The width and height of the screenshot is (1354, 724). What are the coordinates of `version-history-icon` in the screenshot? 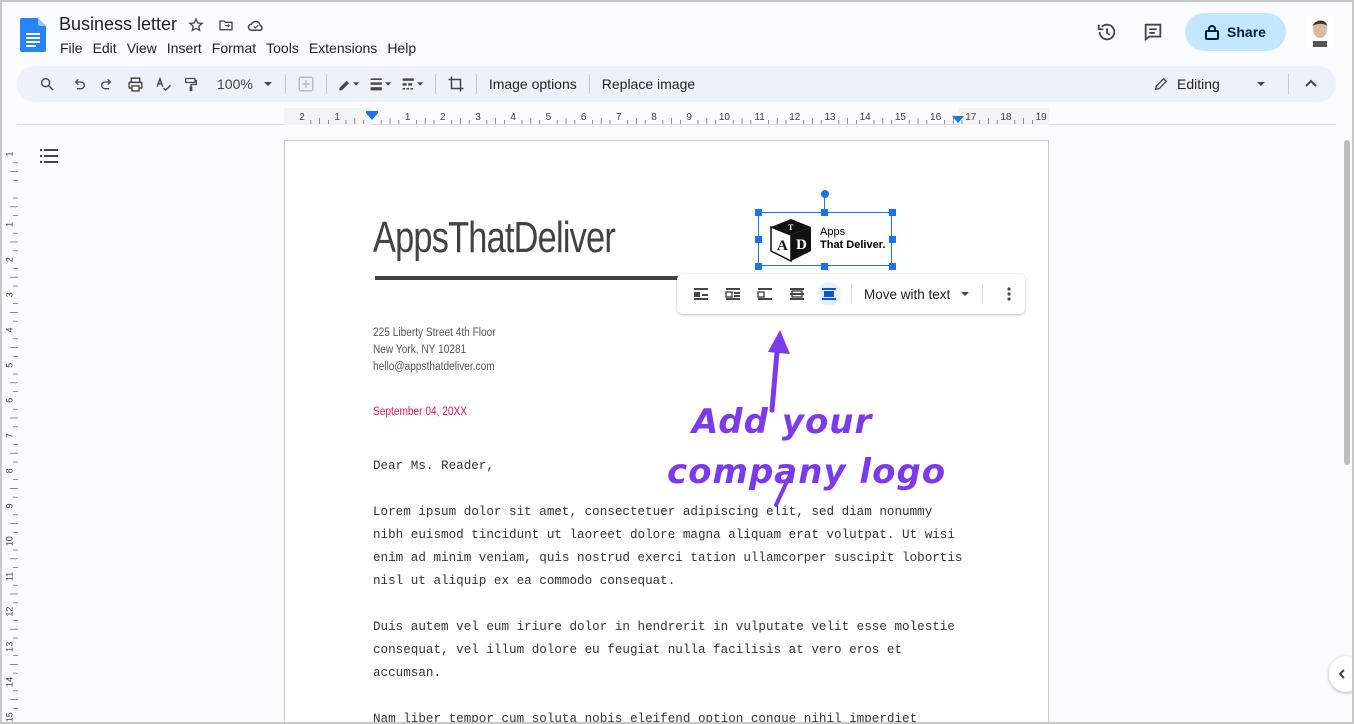 It's located at (1107, 32).